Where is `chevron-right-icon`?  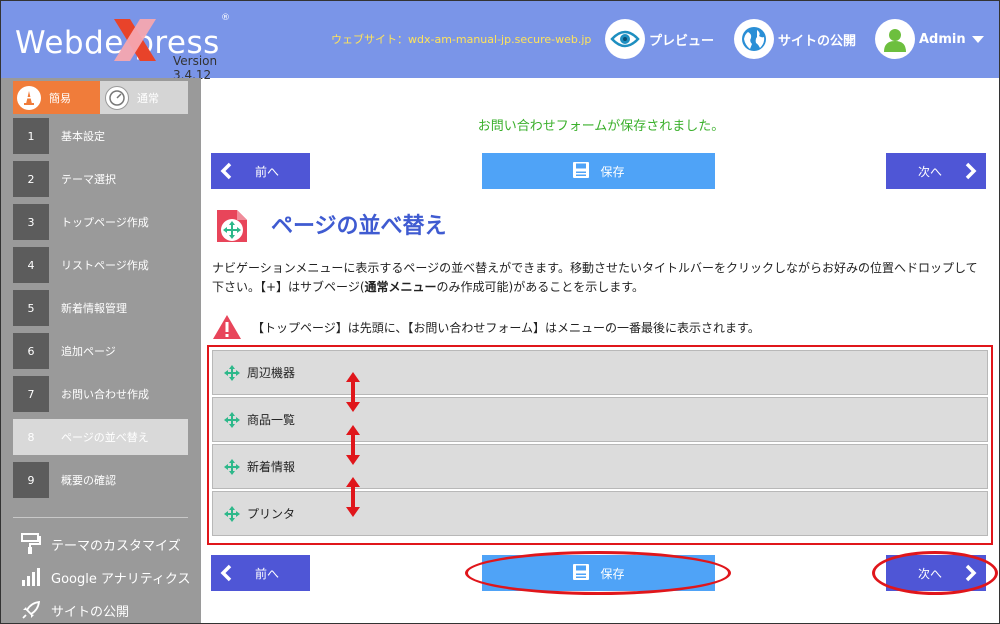
chevron-right-icon is located at coordinates (971, 171).